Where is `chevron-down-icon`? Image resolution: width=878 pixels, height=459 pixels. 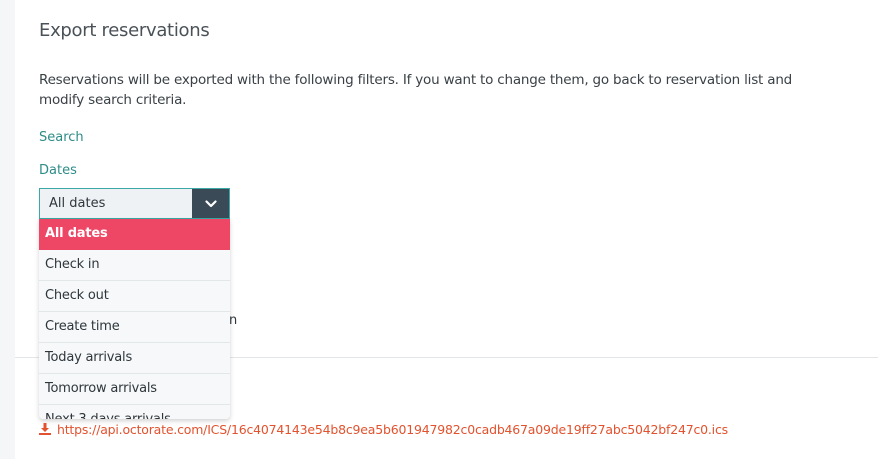 chevron-down-icon is located at coordinates (210, 203).